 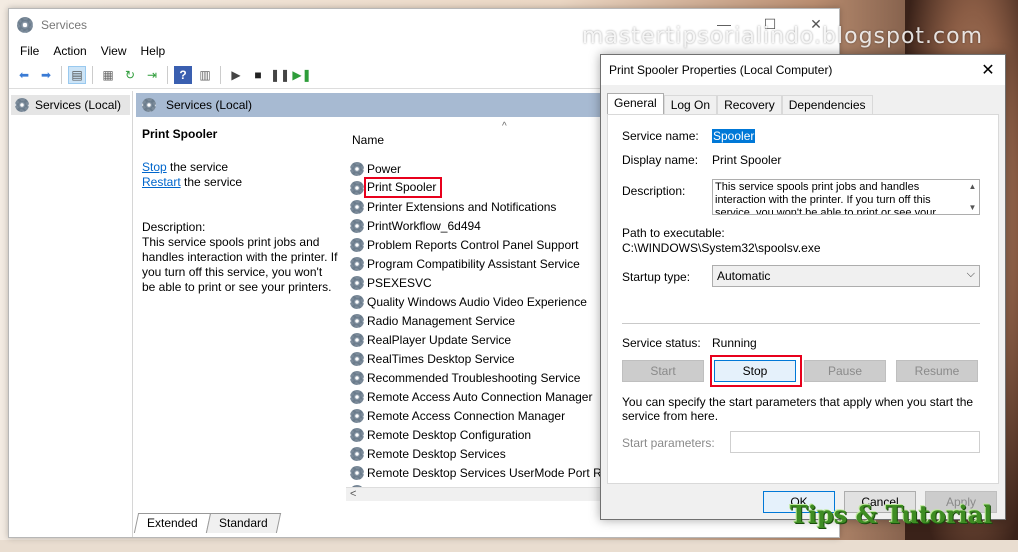 I want to click on tab-general: General, so click(x=635, y=104).